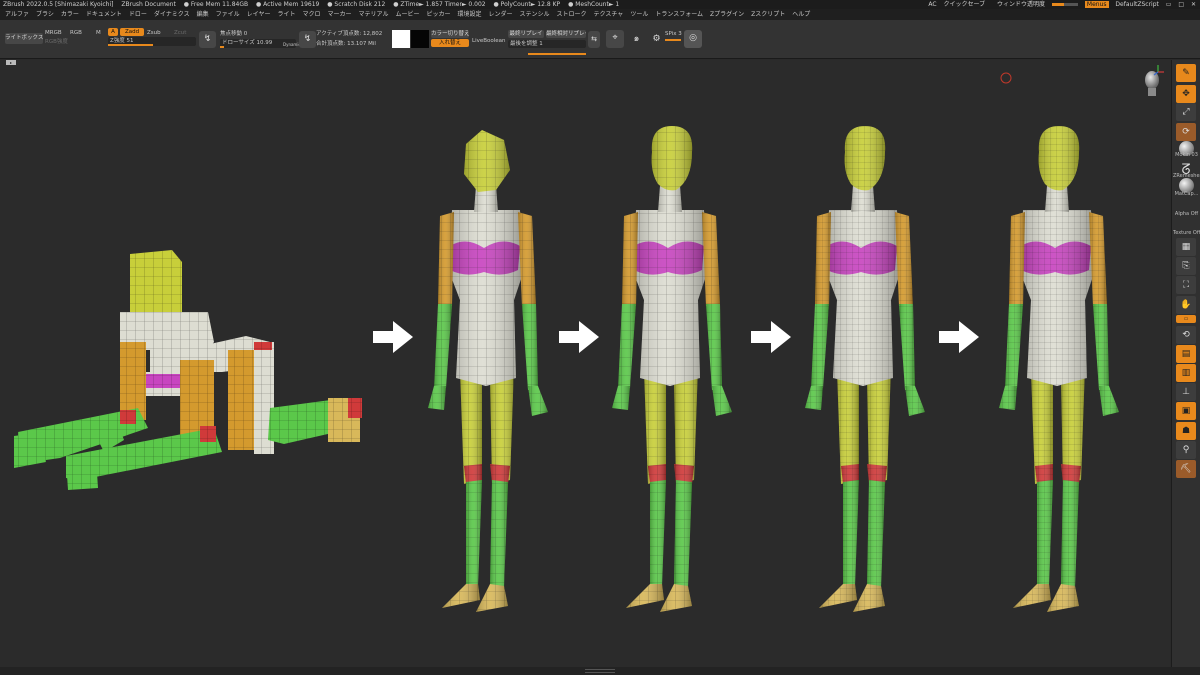 The width and height of the screenshot is (1200, 675). What do you see at coordinates (286, 14) in the screenshot?
I see `menu-item: ライト` at bounding box center [286, 14].